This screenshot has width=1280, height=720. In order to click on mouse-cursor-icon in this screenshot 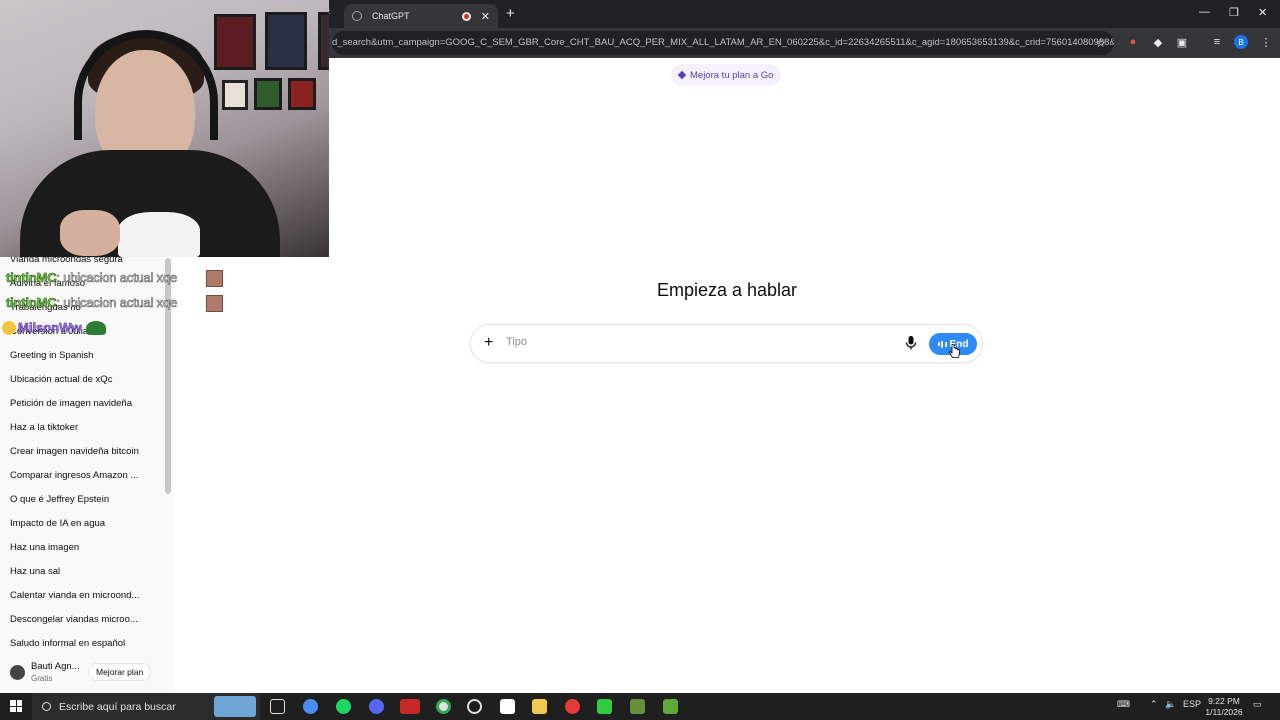, I will do `click(954, 351)`.